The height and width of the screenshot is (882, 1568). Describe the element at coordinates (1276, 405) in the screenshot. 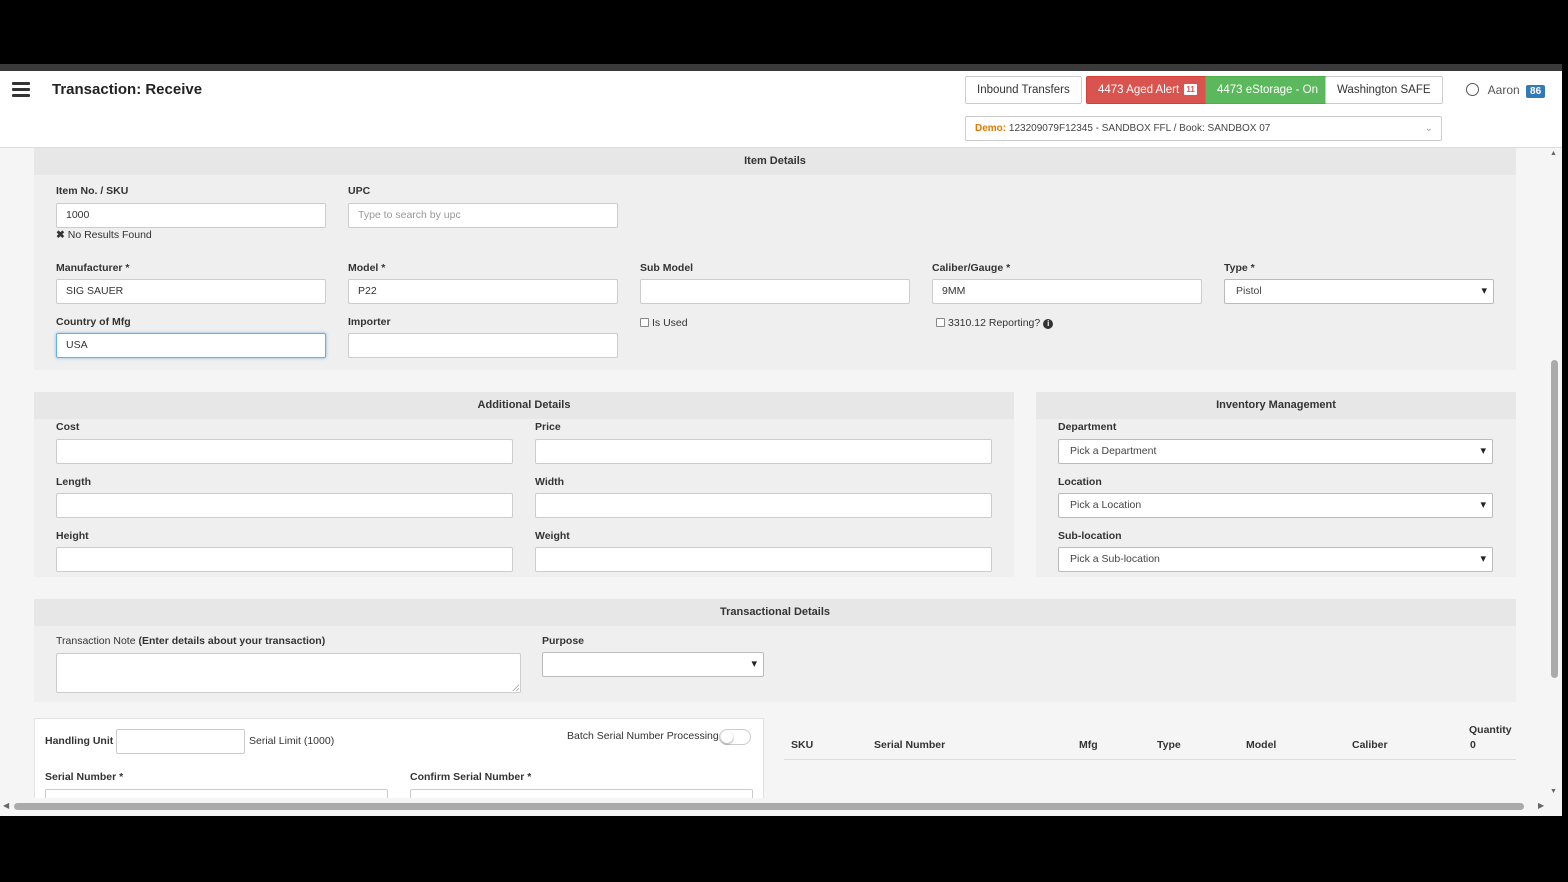

I see `inventory-title: Inventory Management` at that location.